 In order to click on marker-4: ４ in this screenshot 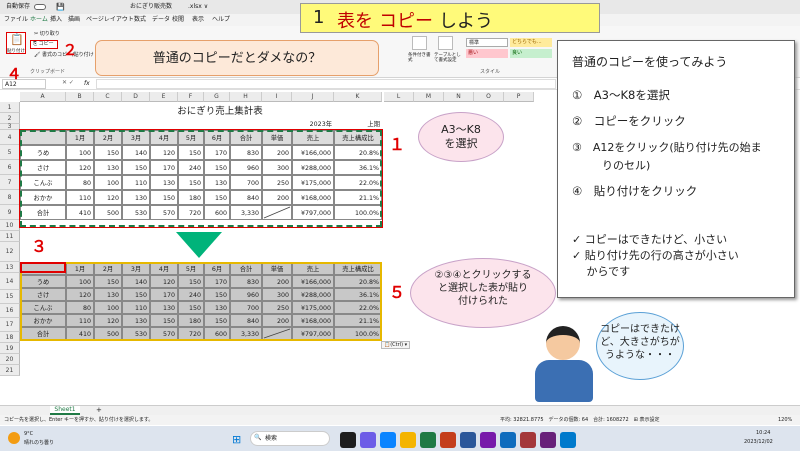, I will do `click(14, 74)`.